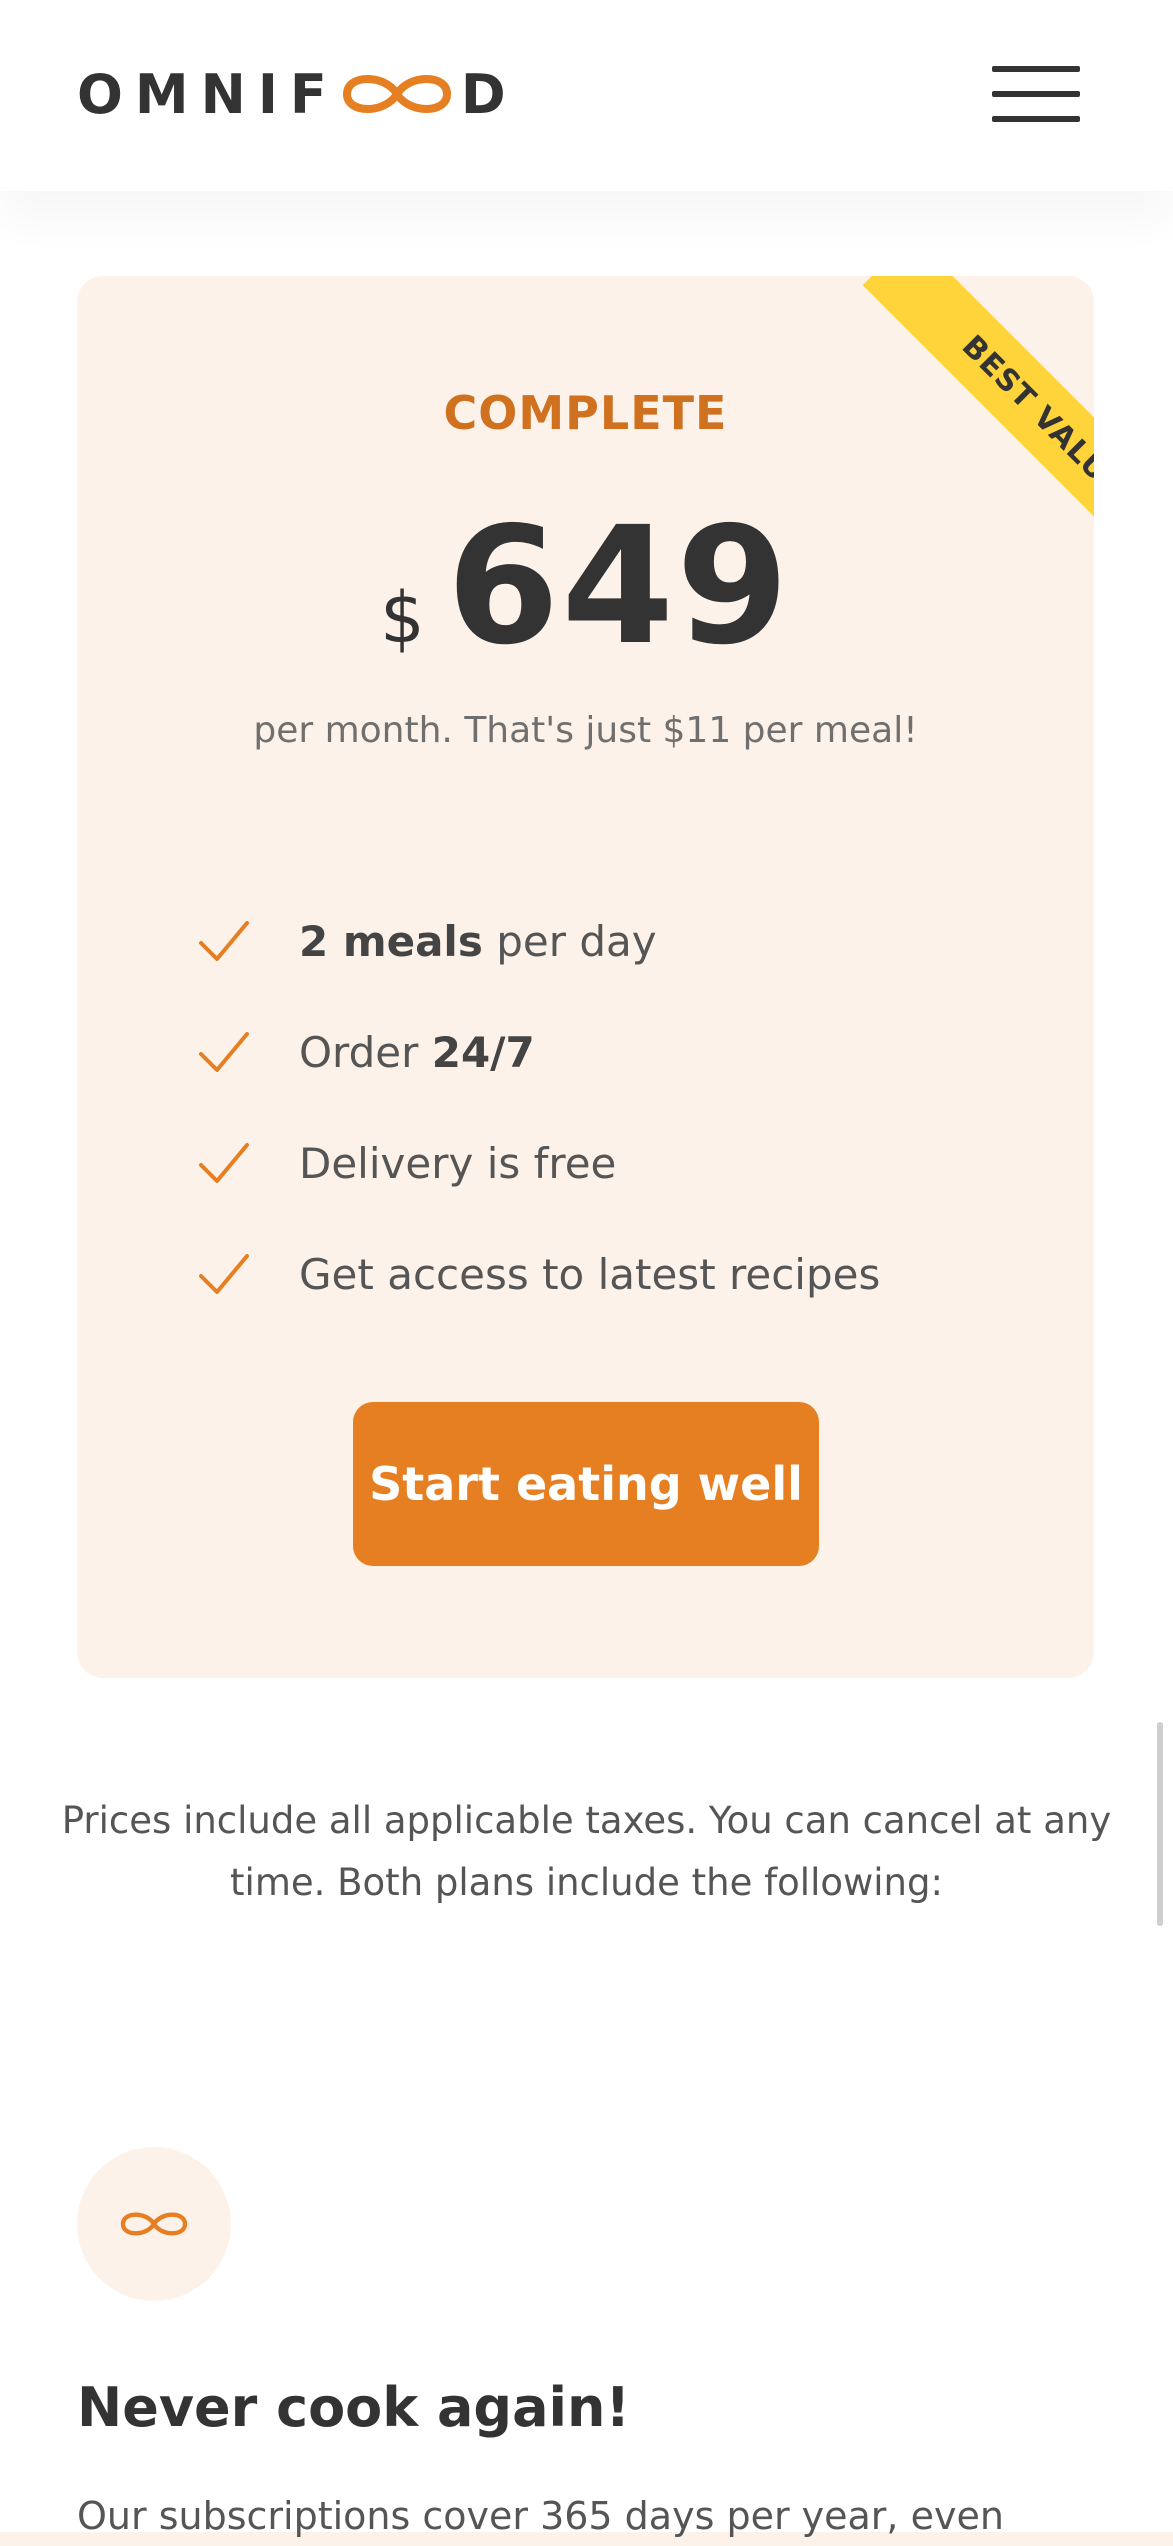 The height and width of the screenshot is (2546, 1173). Describe the element at coordinates (489, 94) in the screenshot. I see `logo-text-right: D` at that location.